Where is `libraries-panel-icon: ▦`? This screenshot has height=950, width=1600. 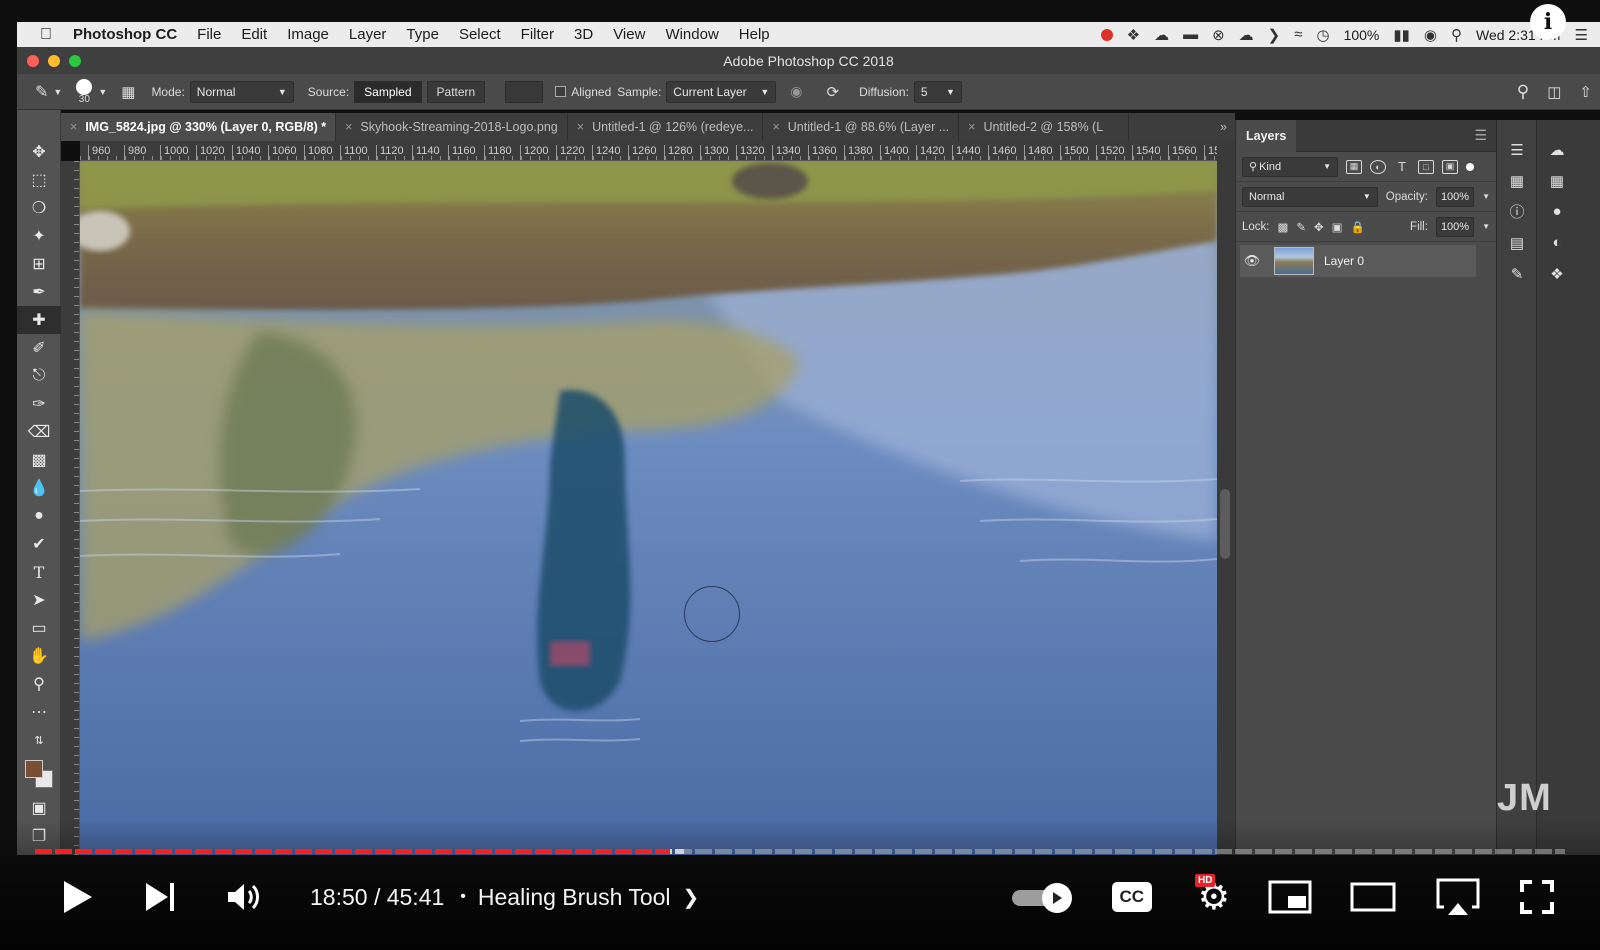
libraries-panel-icon: ▦ is located at coordinates (1517, 180).